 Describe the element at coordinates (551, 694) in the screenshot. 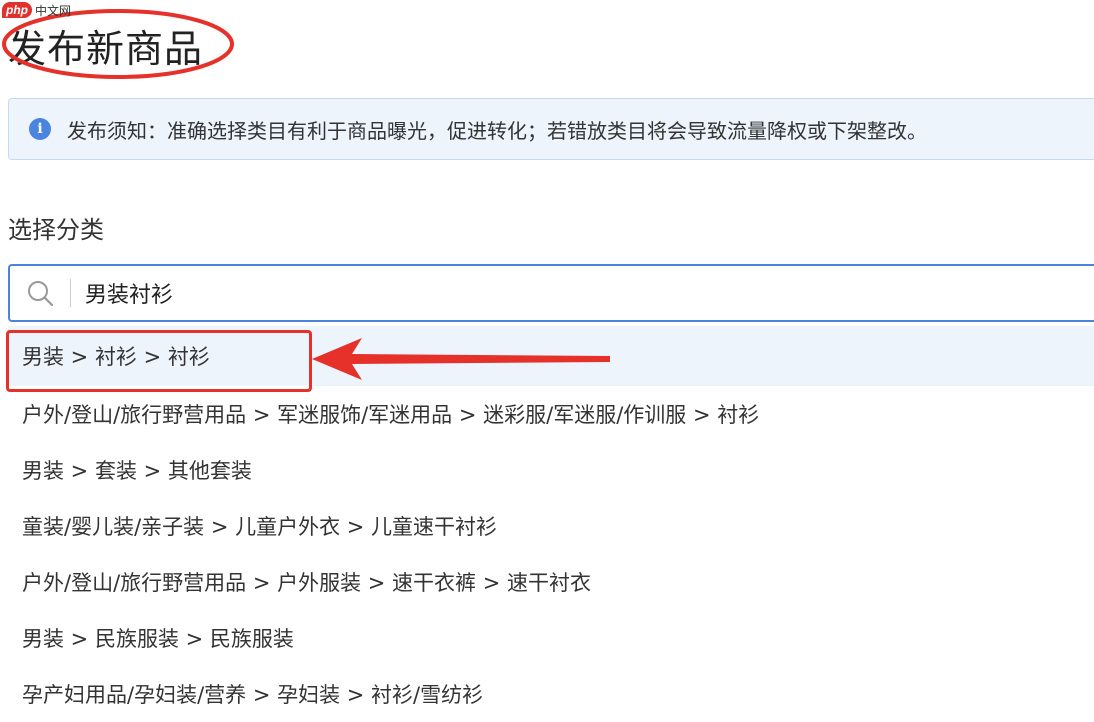

I see `result-item: 孕产妇用品/孕妇装/营养 > 孕妇装 > 衬衫/雪纺衫` at that location.